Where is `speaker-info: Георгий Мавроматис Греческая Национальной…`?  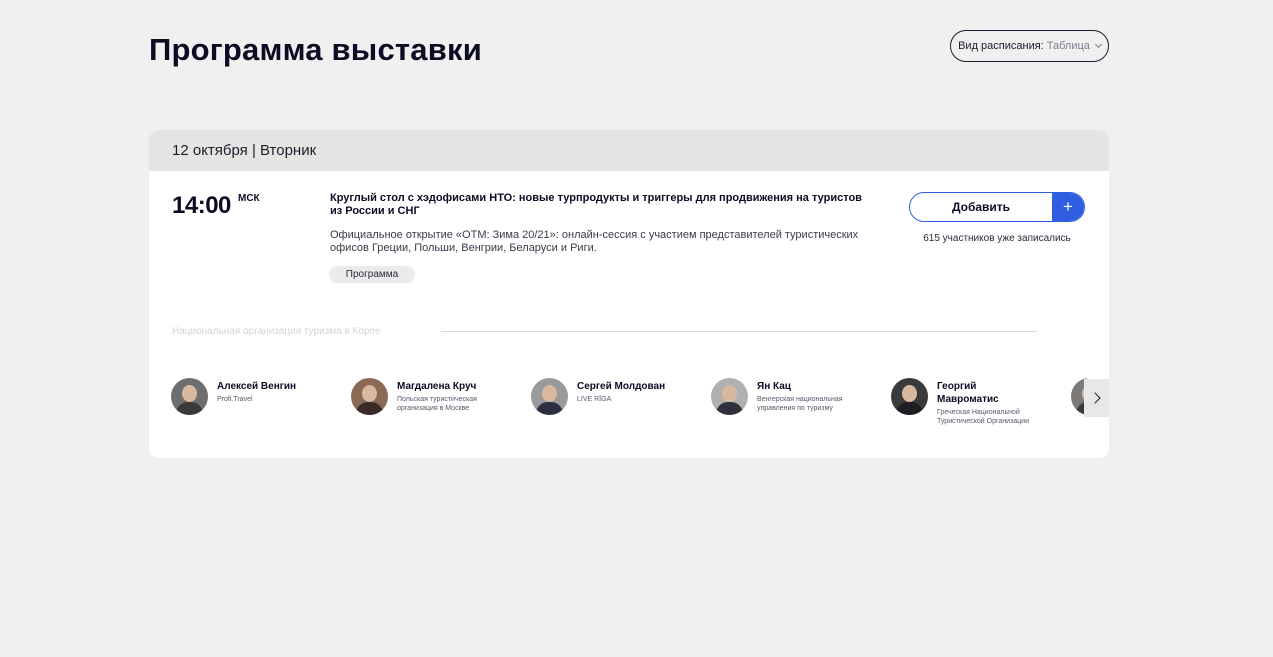 speaker-info: Георгий Мавроматис Греческая Национальной… is located at coordinates (996, 402).